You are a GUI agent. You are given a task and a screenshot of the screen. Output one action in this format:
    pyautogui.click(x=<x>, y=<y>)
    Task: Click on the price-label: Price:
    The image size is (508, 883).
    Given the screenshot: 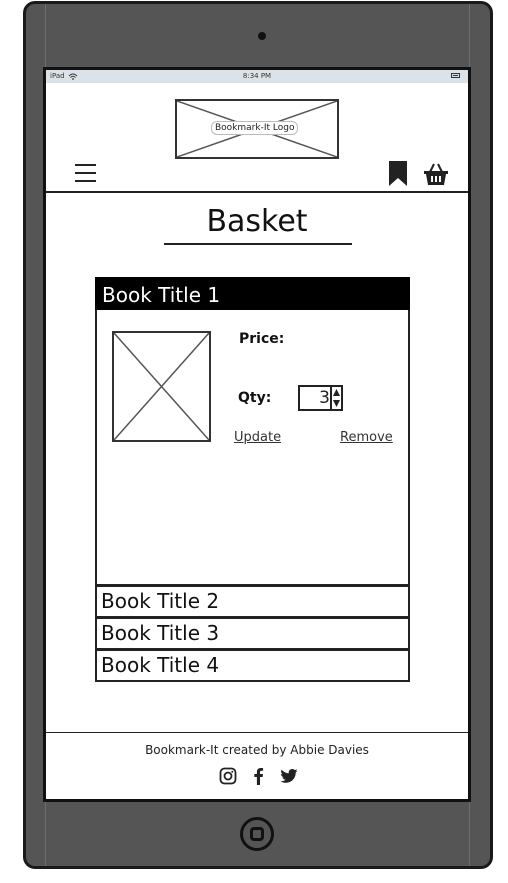 What is the action you would take?
    pyautogui.click(x=262, y=339)
    